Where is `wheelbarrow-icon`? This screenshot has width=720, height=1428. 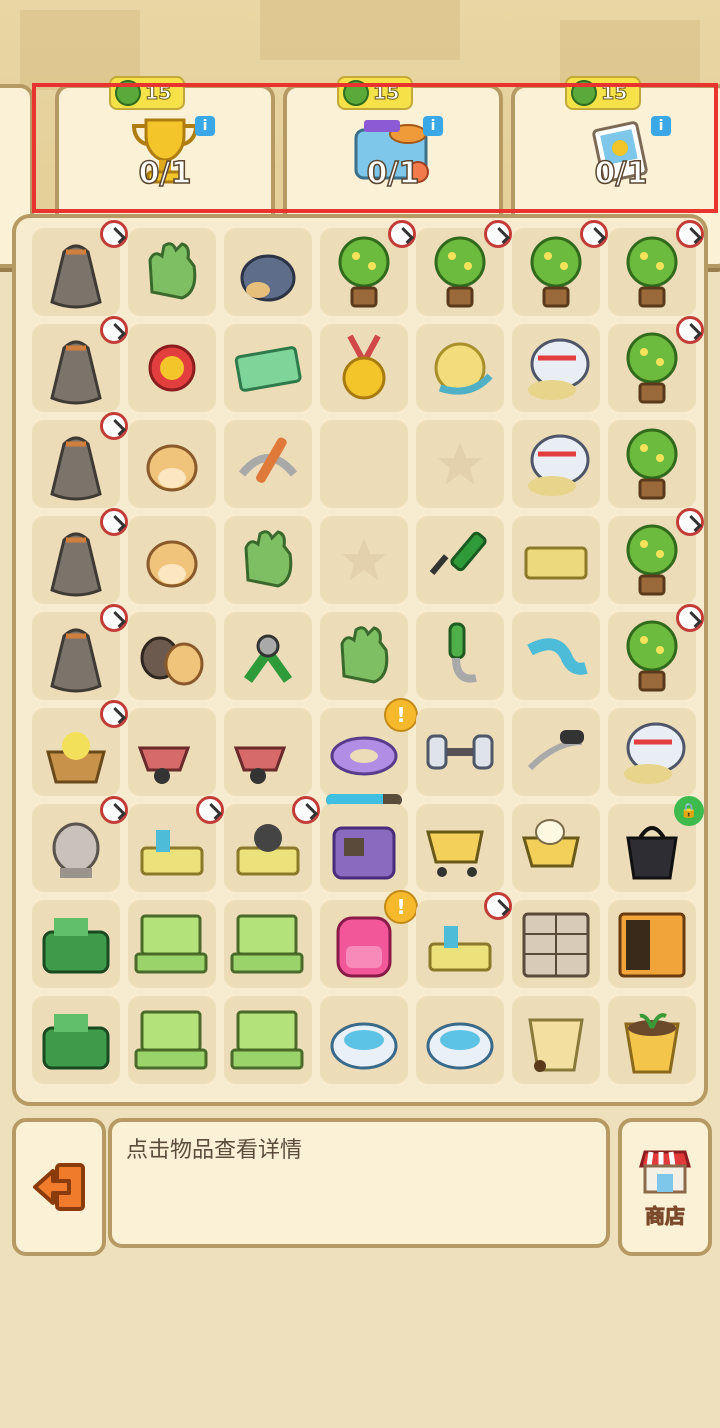
wheelbarrow-icon is located at coordinates (164, 765).